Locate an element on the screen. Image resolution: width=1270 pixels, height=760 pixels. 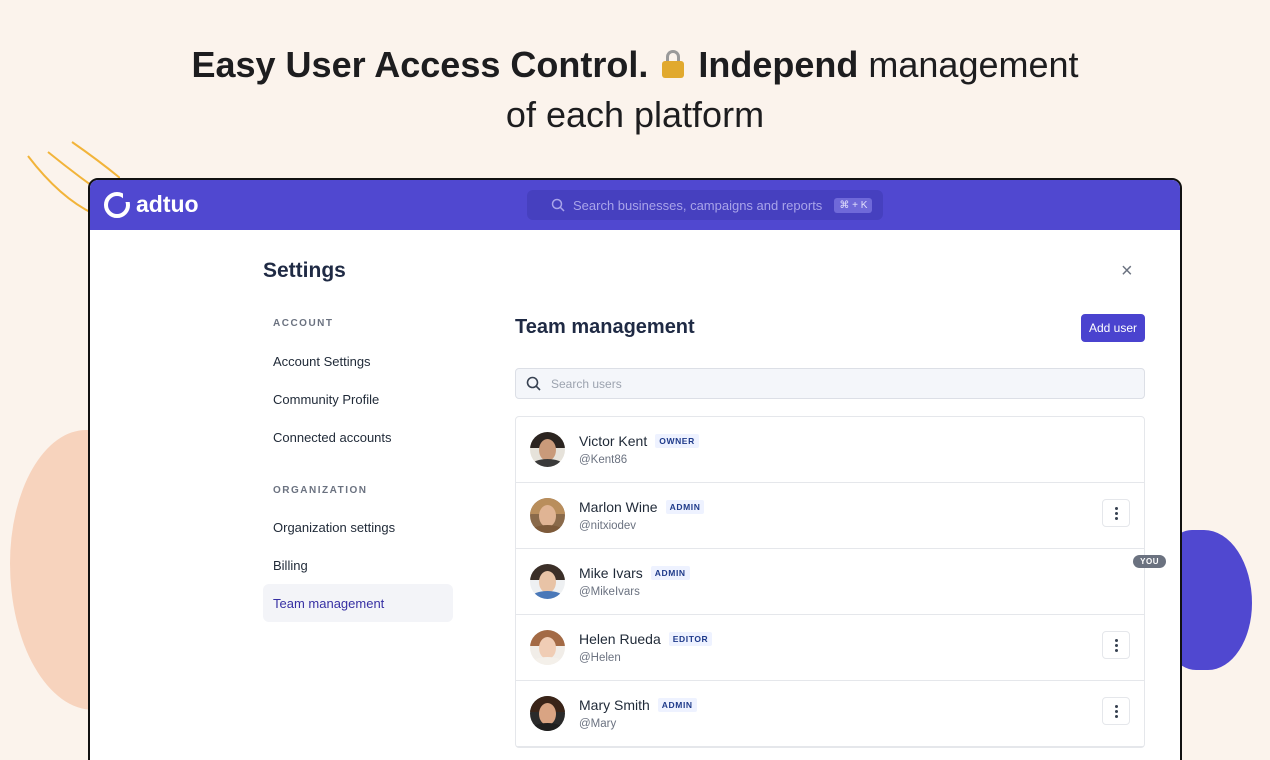
sidebar-item-community-profile: Community Profile is located at coordinates (358, 399).